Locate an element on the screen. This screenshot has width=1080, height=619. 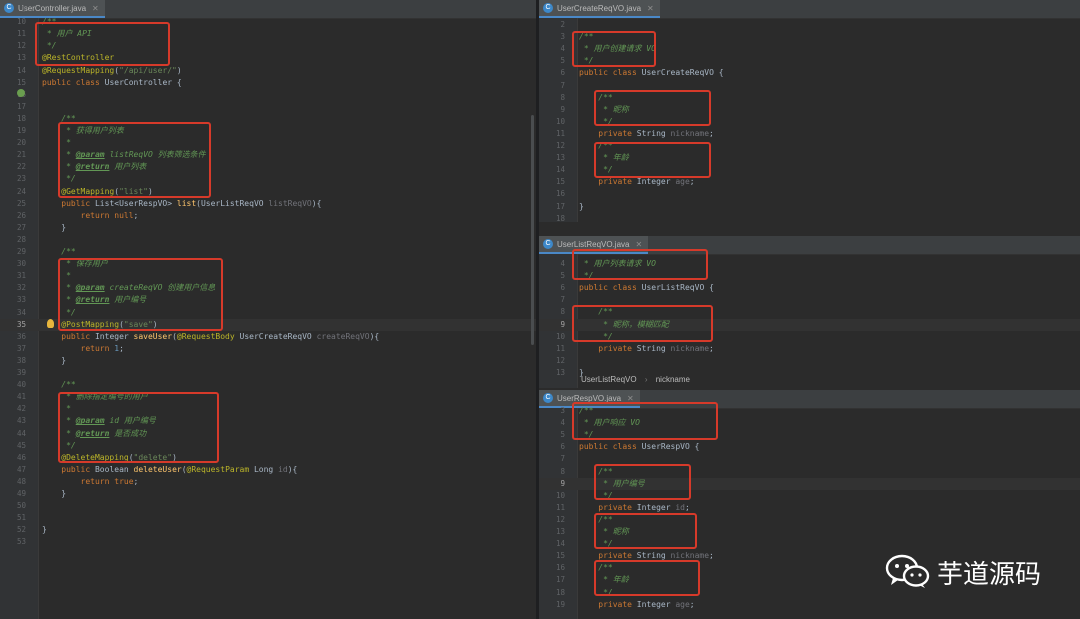
code-line: 15 public class UserController { is located at coordinates (268, 83).